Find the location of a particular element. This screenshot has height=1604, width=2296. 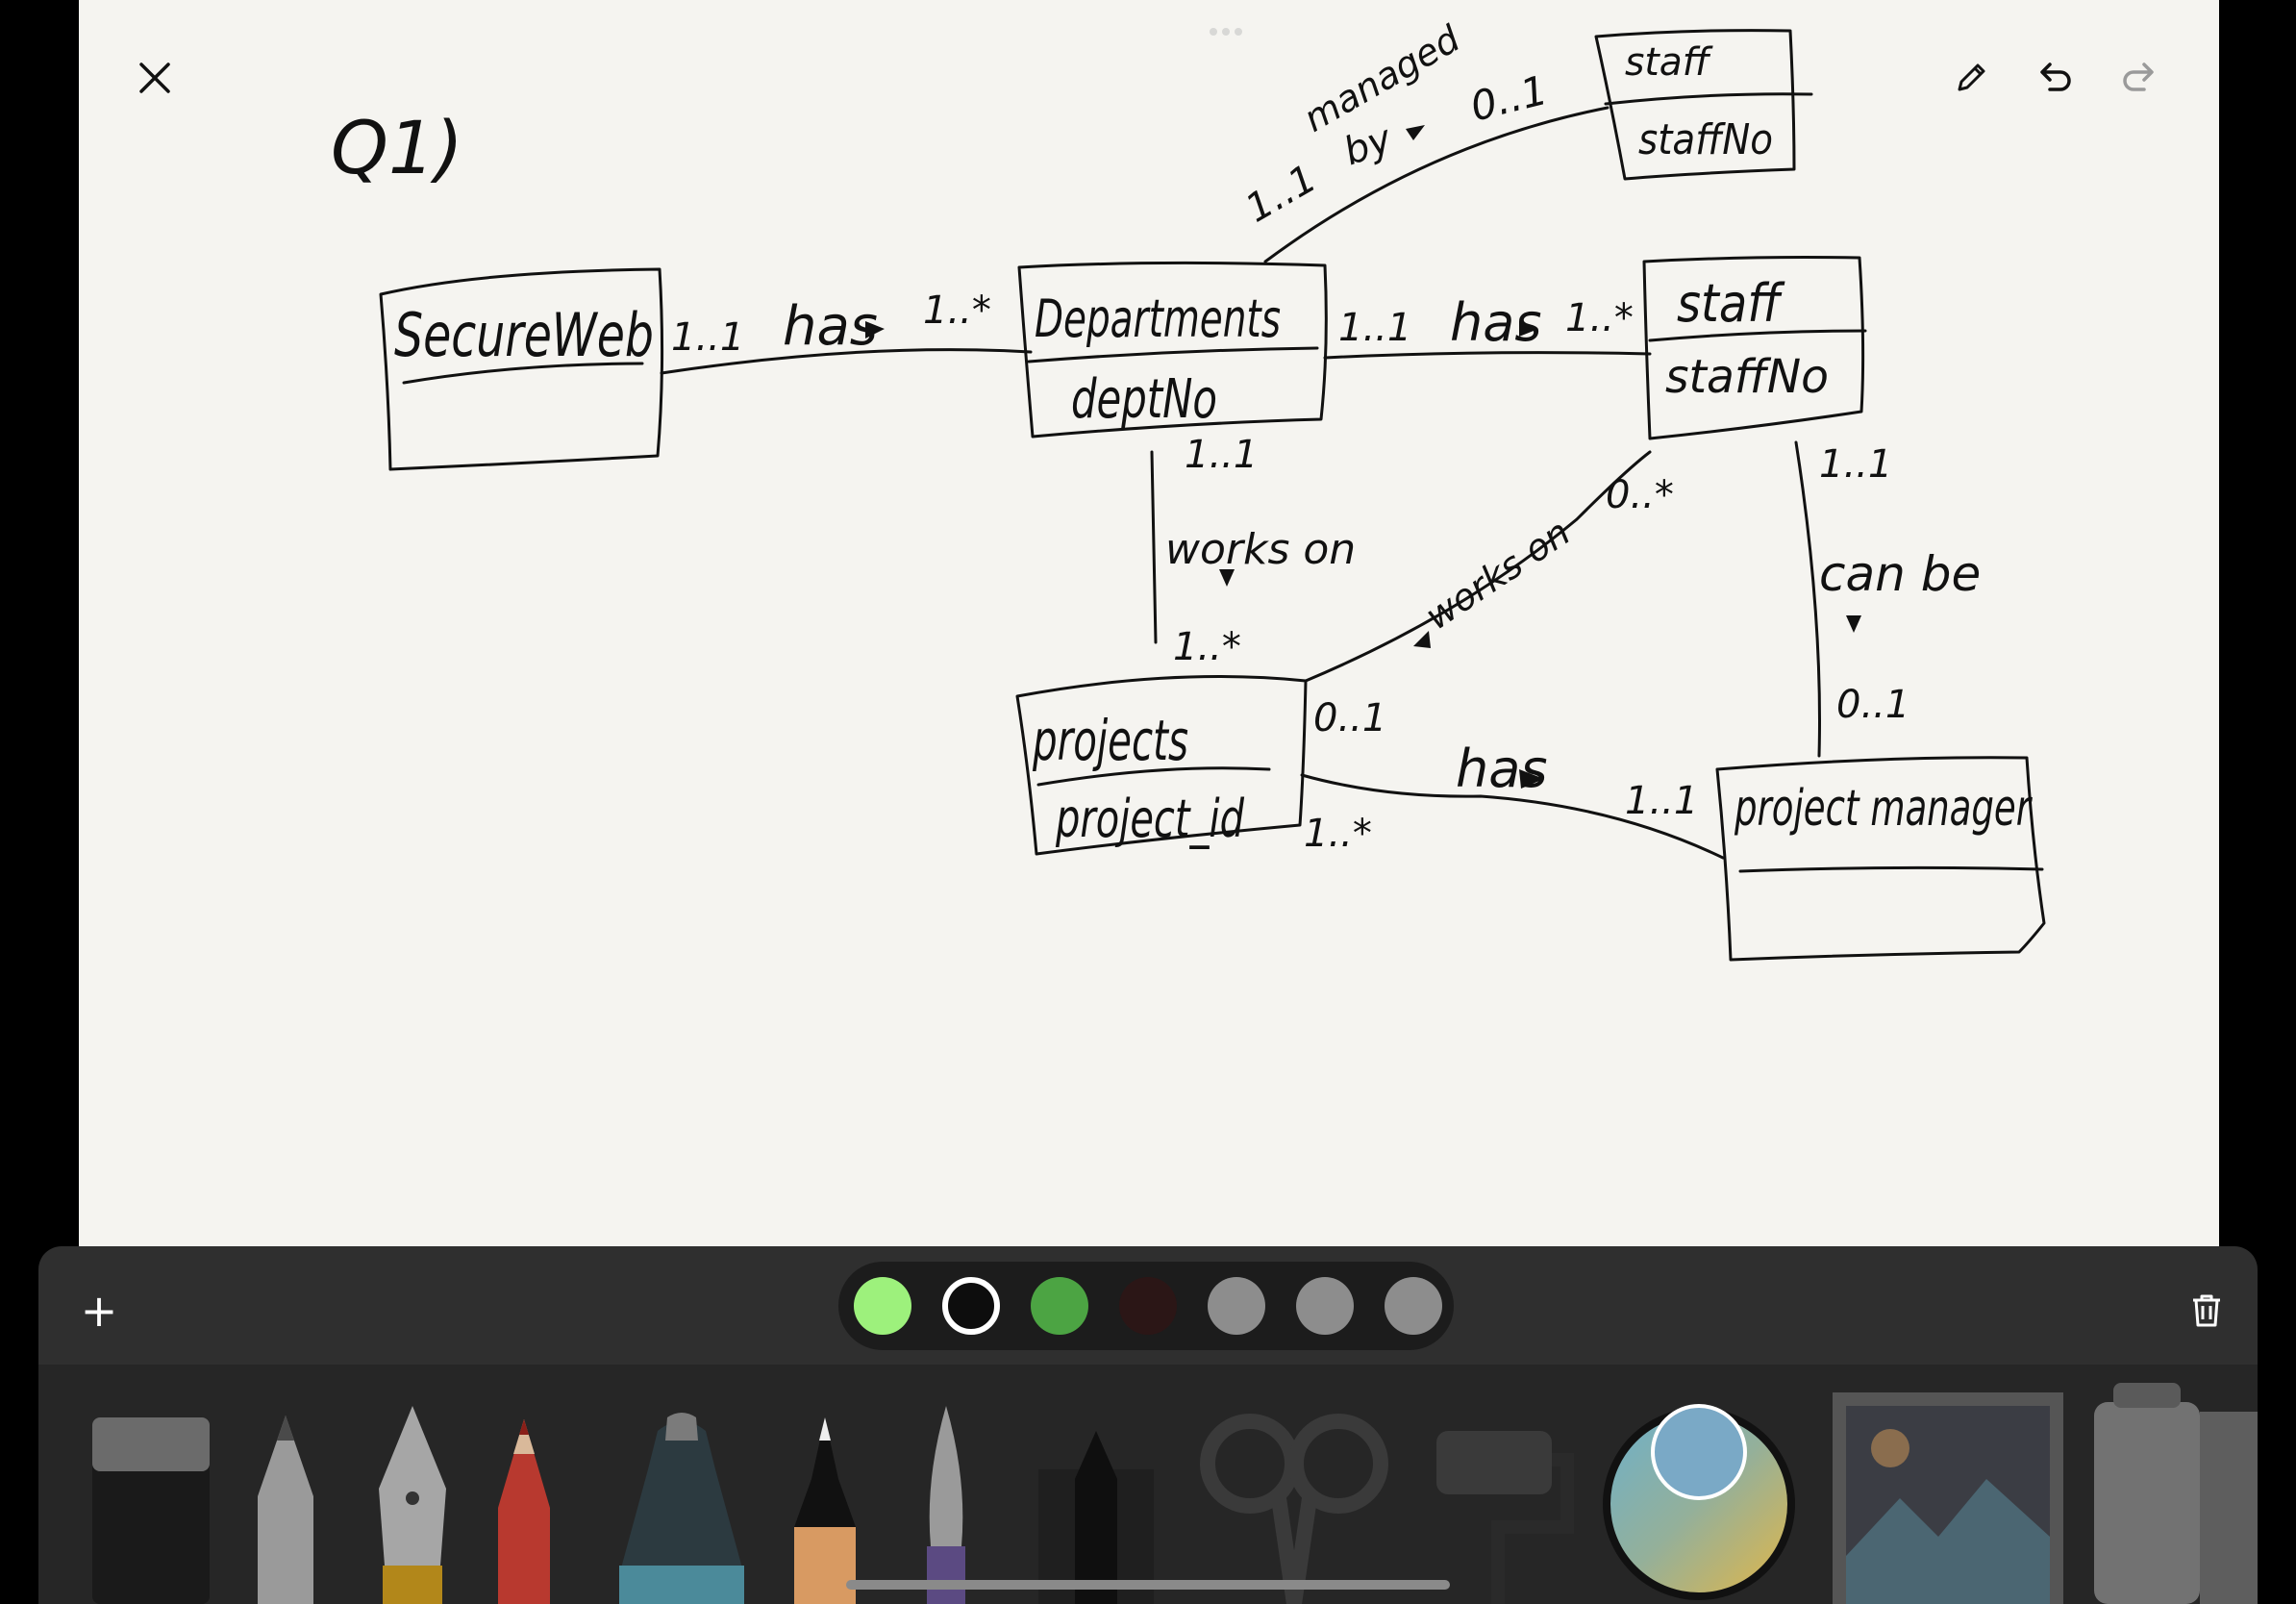

relationship-label: can be is located at coordinates (1900, 574).